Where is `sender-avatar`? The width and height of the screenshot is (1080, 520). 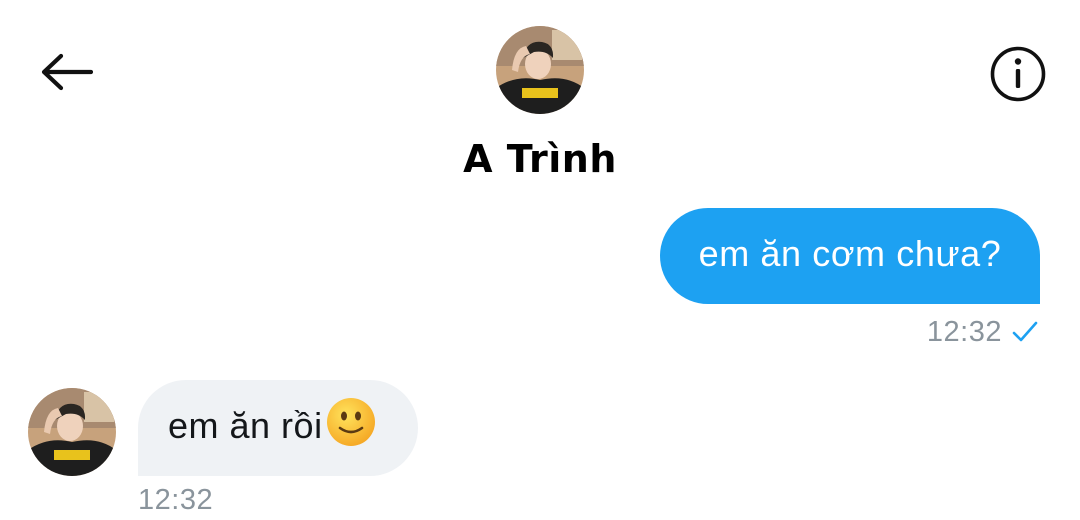
sender-avatar is located at coordinates (72, 432).